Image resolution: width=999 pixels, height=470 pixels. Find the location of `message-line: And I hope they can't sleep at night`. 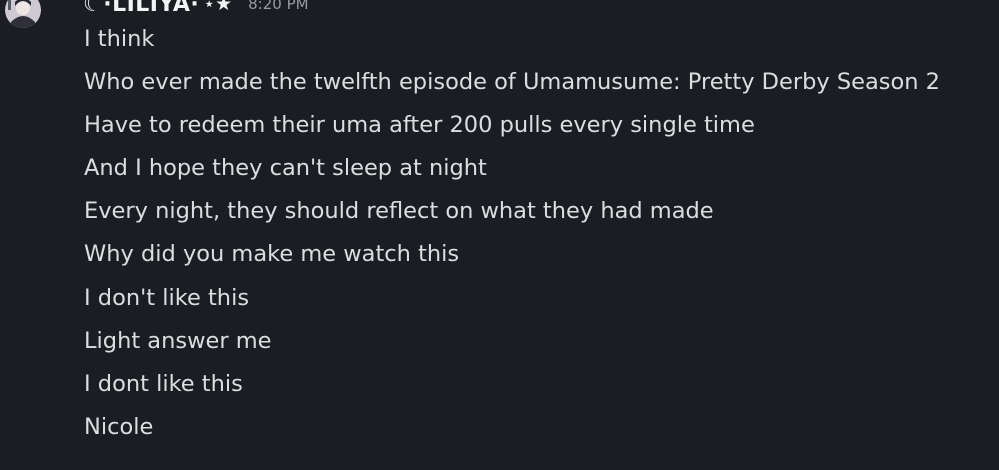

message-line: And I hope they can't sleep at night is located at coordinates (512, 170).